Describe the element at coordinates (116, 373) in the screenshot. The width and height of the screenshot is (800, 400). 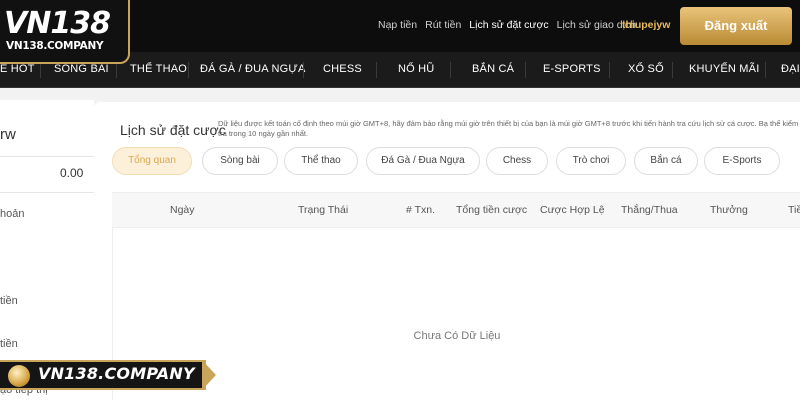
I see `watermark-text: VN138.COMPANY` at that location.